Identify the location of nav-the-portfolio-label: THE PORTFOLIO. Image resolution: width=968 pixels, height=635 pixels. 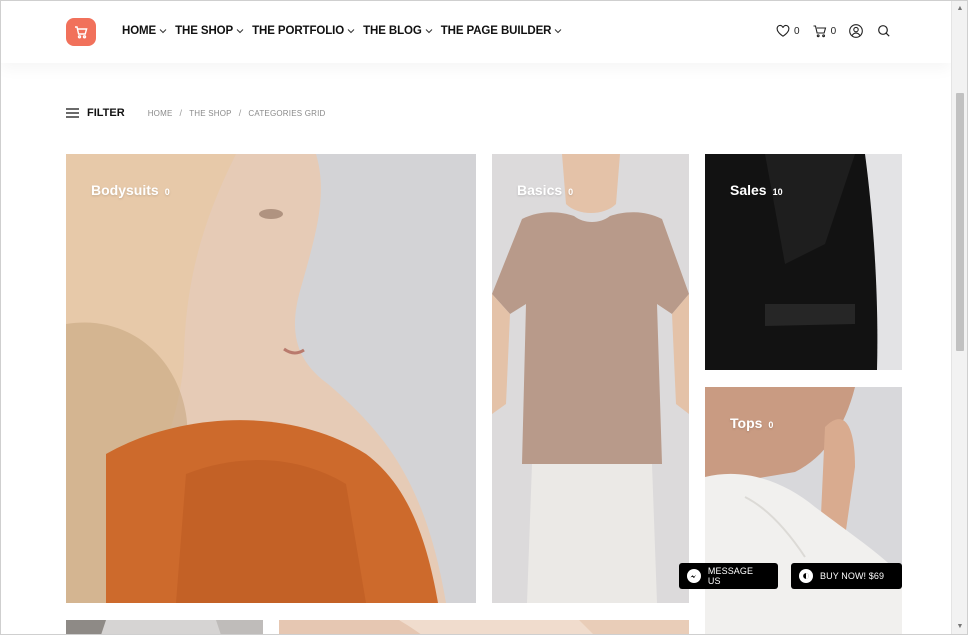
(298, 31).